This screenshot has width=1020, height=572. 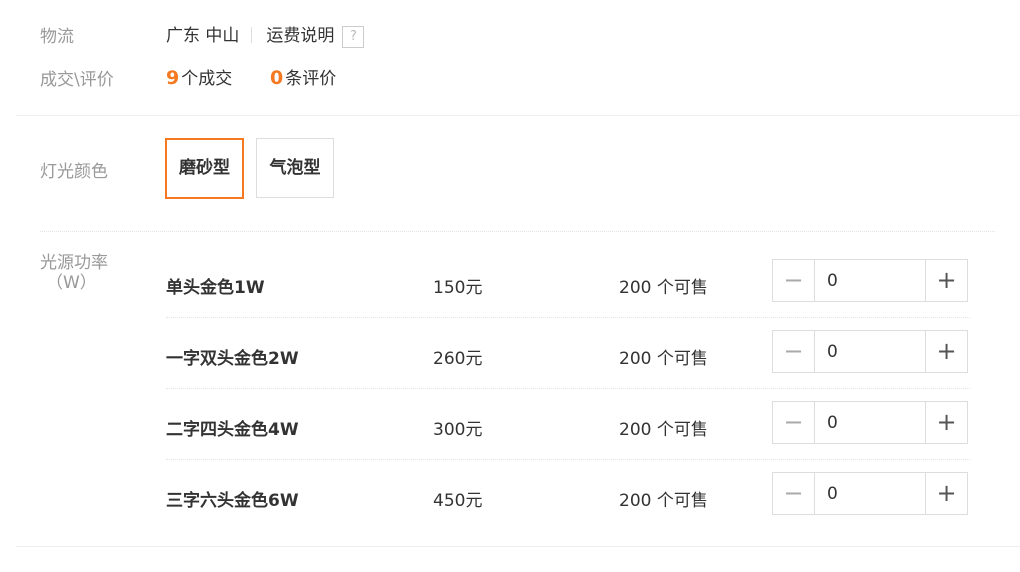 What do you see at coordinates (232, 359) in the screenshot?
I see `sku-name: 一字双头金色2W` at bounding box center [232, 359].